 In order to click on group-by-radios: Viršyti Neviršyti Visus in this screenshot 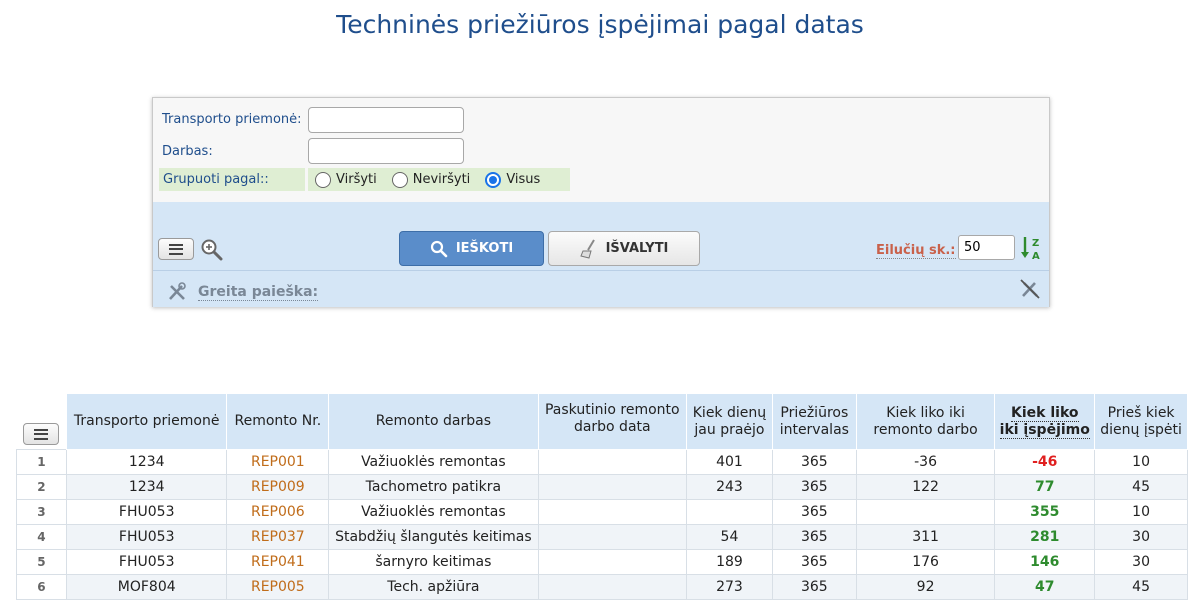, I will do `click(439, 179)`.